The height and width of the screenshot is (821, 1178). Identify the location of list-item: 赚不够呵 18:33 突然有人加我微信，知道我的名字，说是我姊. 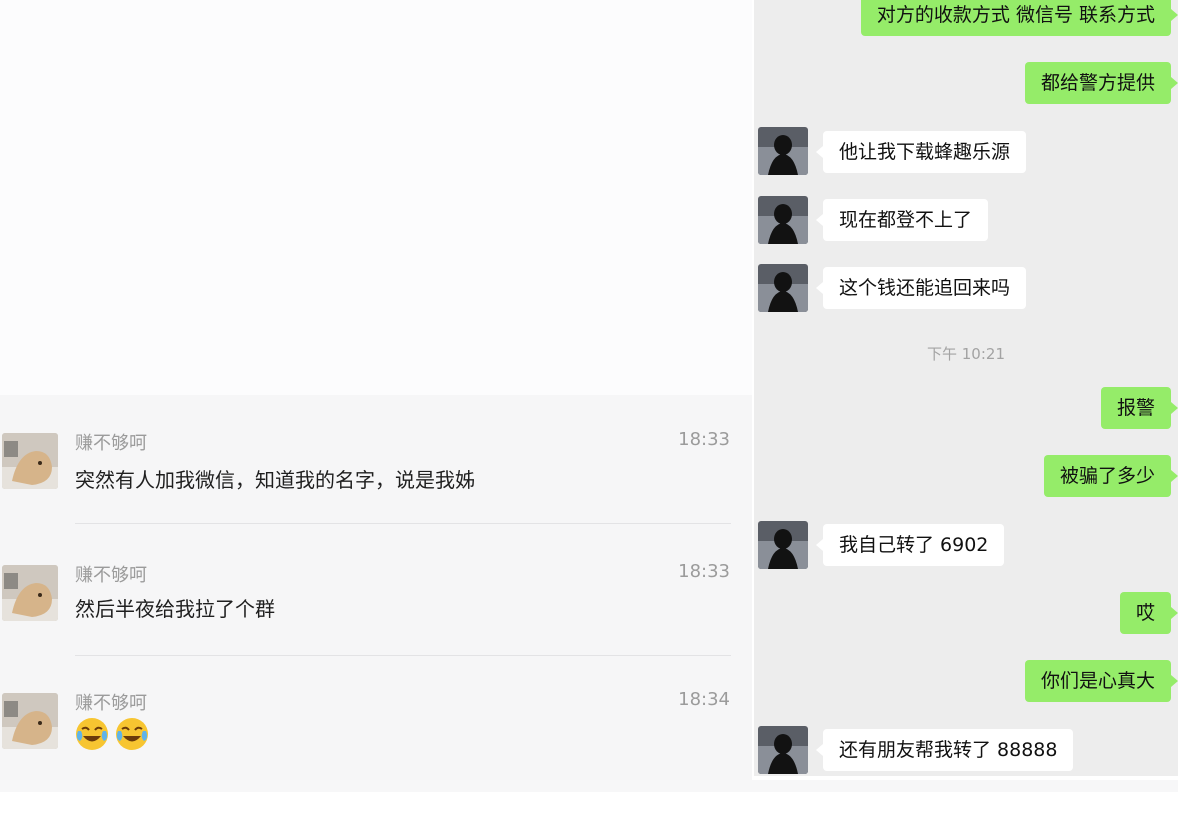
(376, 492).